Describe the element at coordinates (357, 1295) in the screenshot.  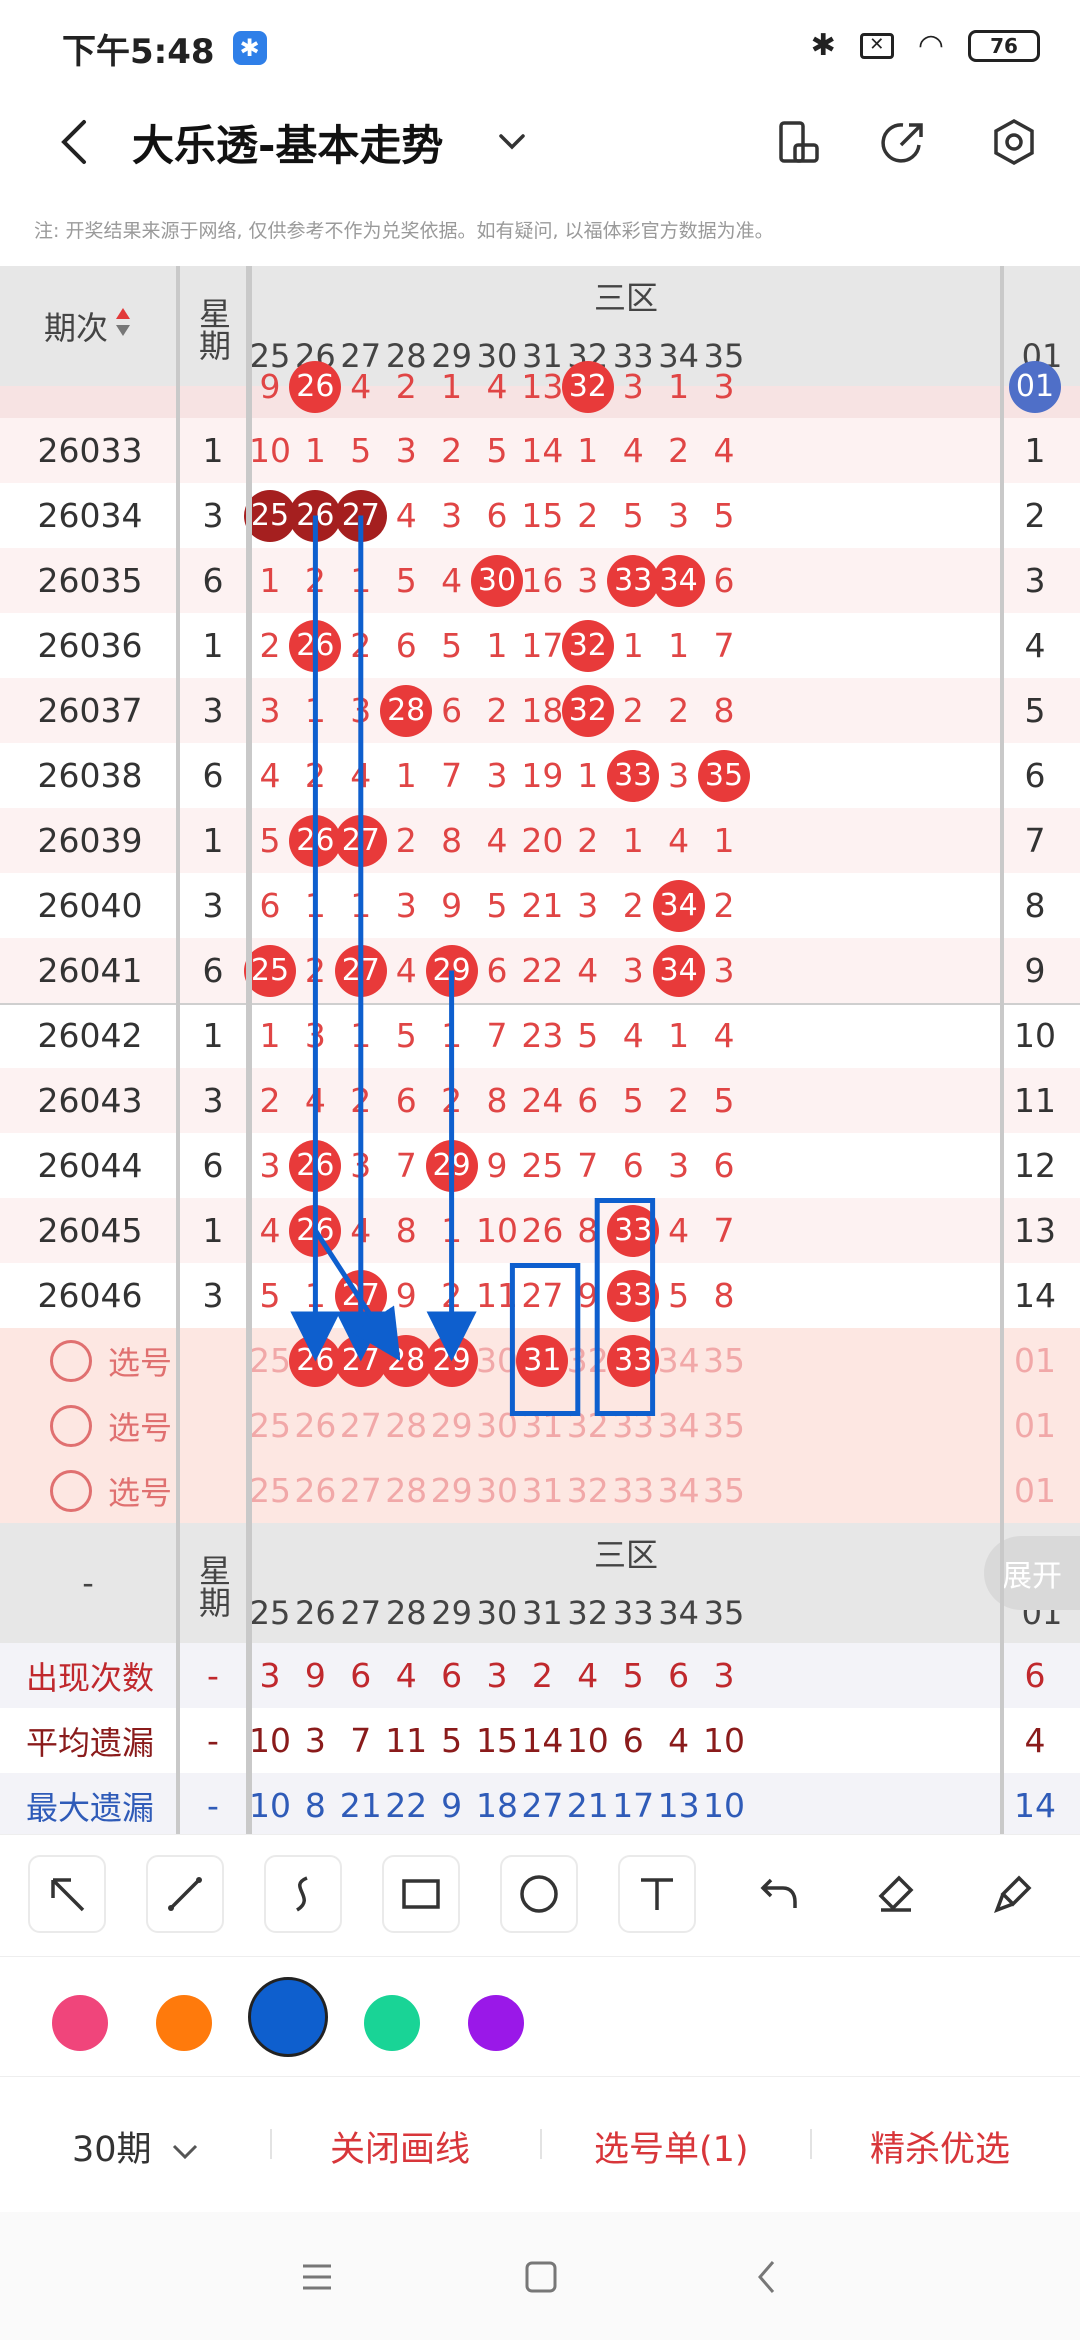
I see `drawn-arrow` at that location.